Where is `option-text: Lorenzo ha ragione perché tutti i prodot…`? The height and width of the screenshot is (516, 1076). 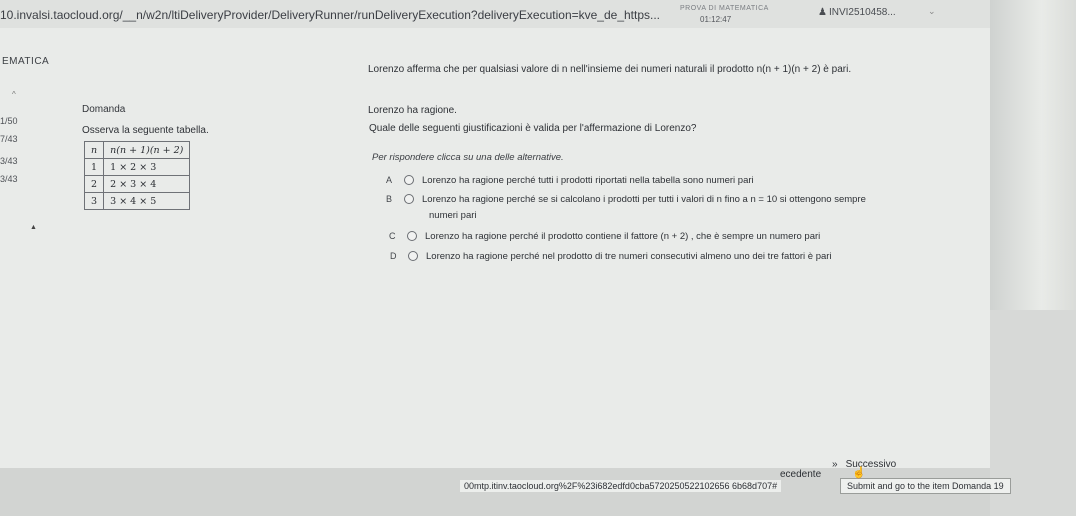
option-text: Lorenzo ha ragione perché tutti i prodot… is located at coordinates (588, 180).